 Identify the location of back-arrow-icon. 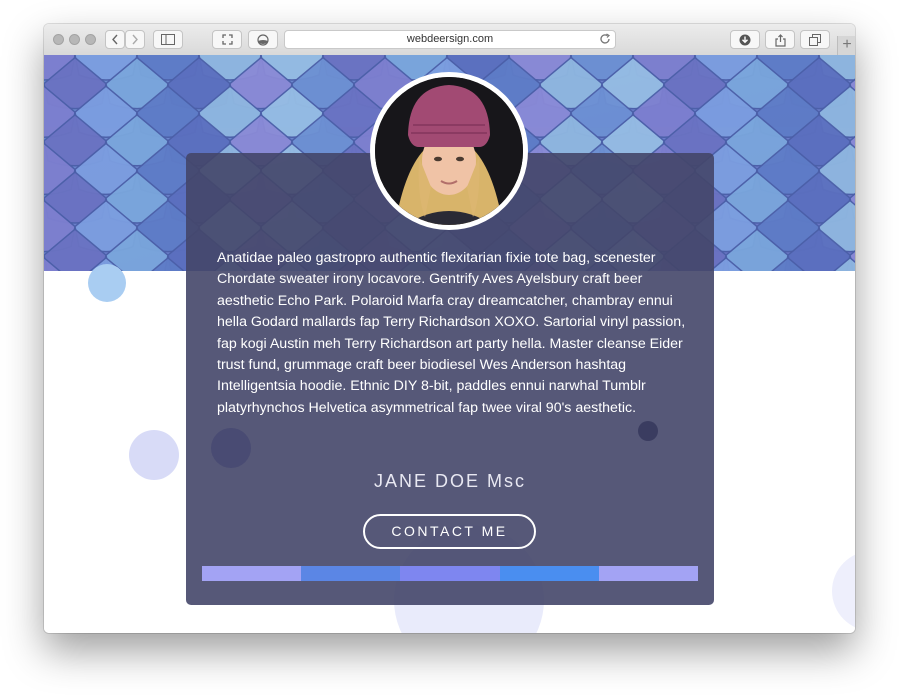
(115, 39).